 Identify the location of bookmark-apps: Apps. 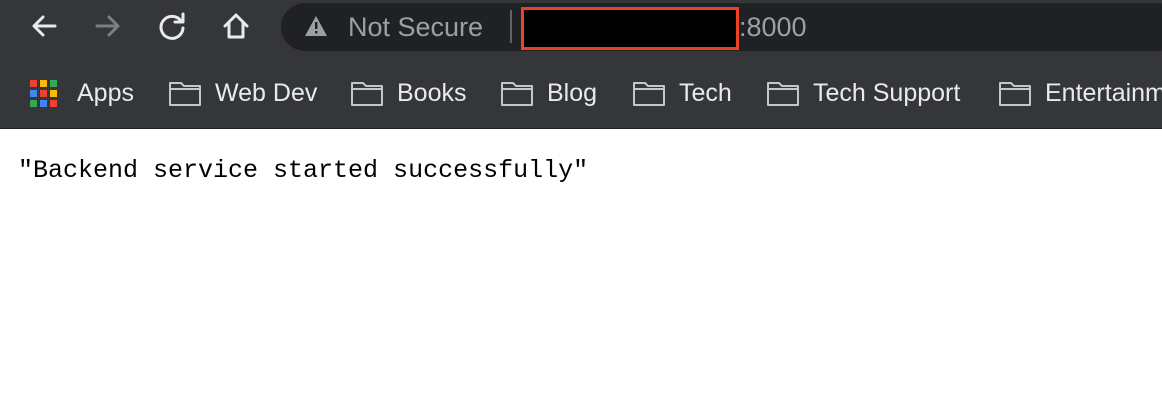
(82, 93).